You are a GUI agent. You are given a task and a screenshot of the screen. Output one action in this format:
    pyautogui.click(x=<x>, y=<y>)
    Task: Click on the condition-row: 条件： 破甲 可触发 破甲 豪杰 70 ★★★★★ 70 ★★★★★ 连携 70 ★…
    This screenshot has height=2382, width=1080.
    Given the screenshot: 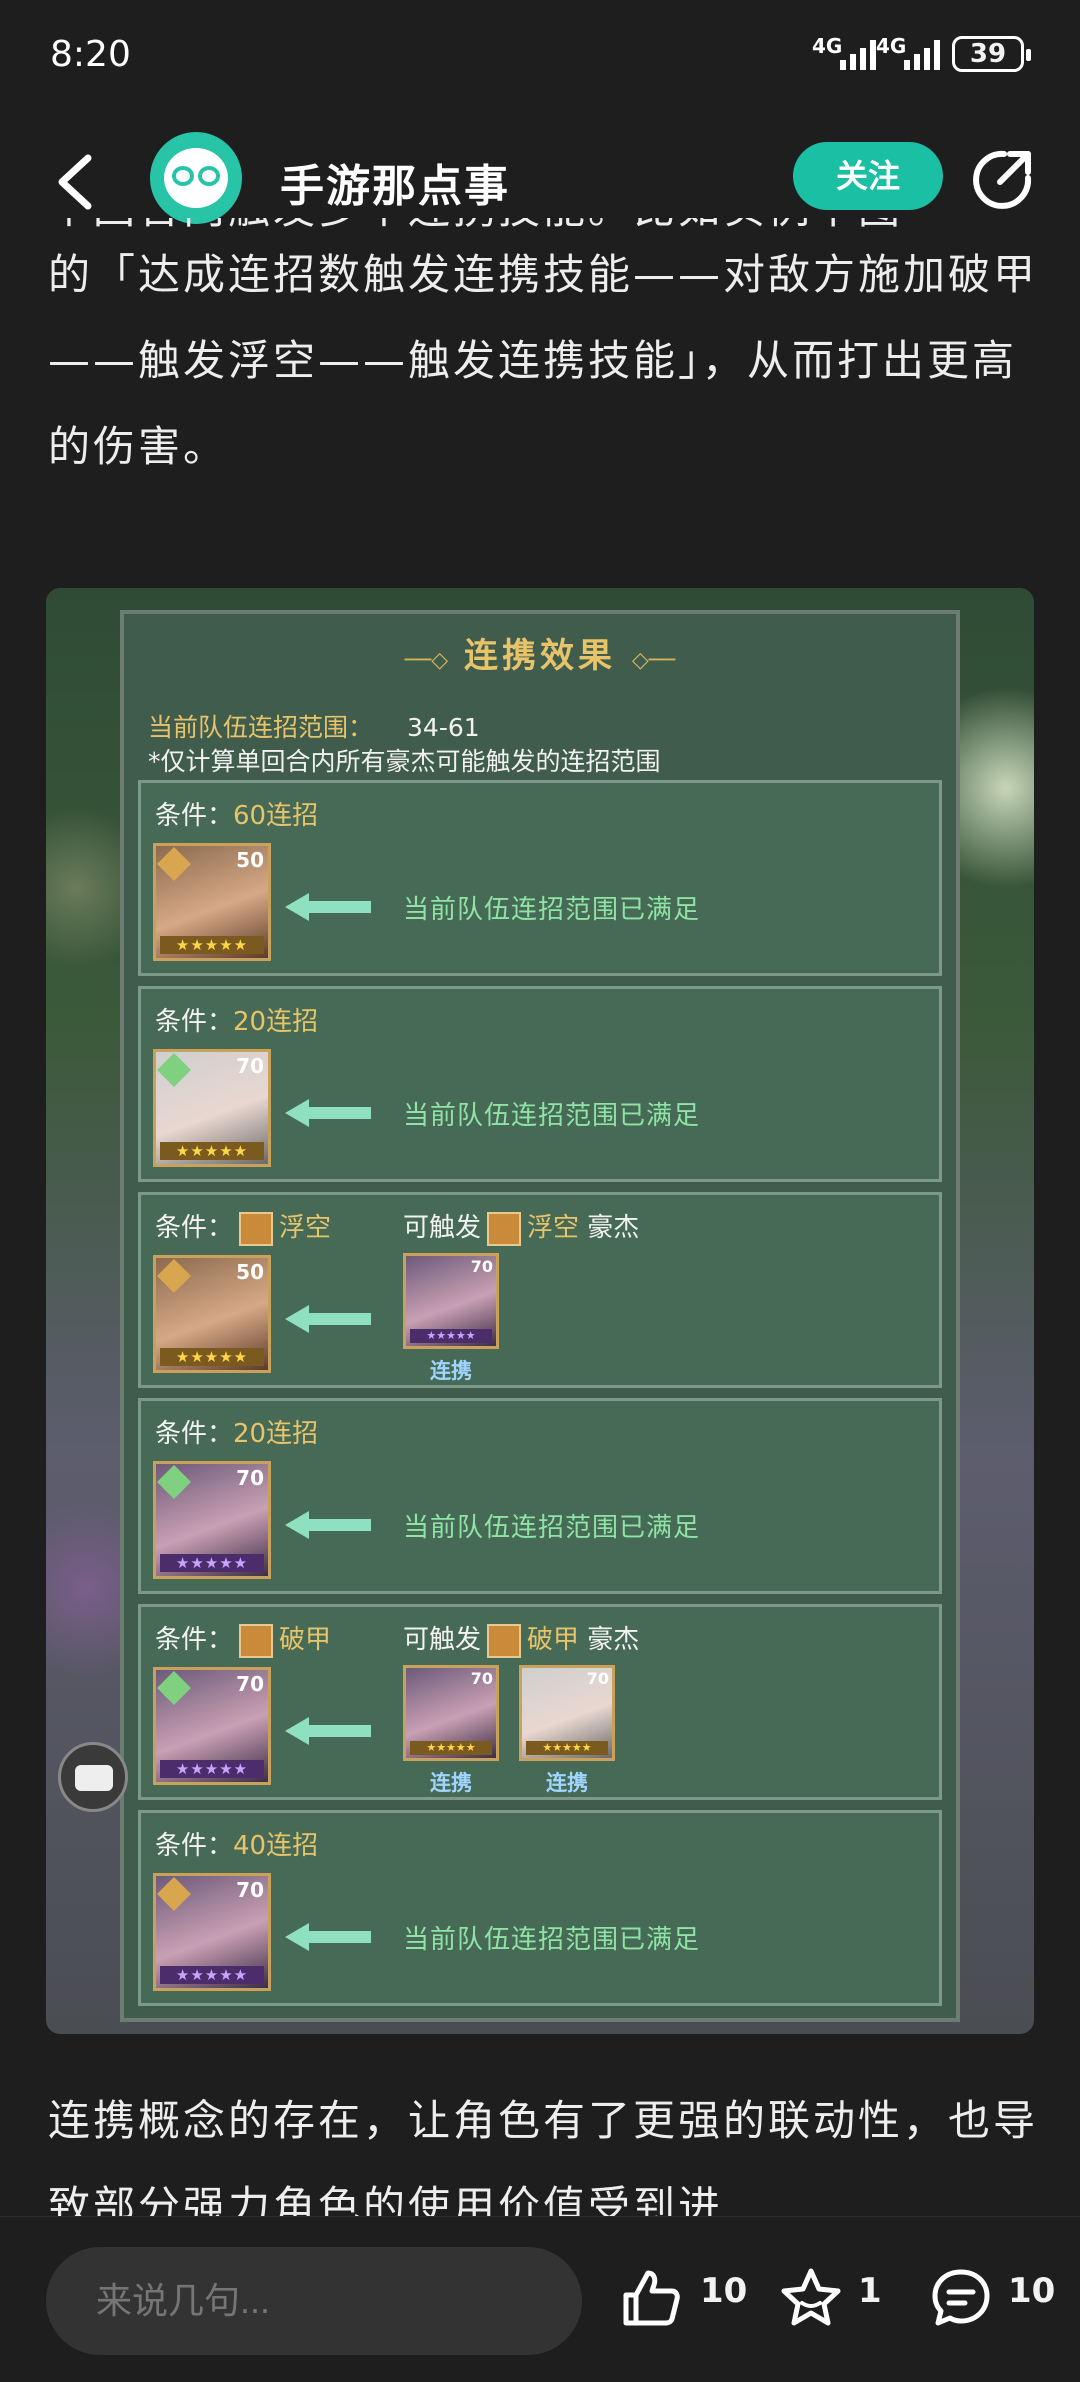 What is the action you would take?
    pyautogui.click(x=540, y=1702)
    